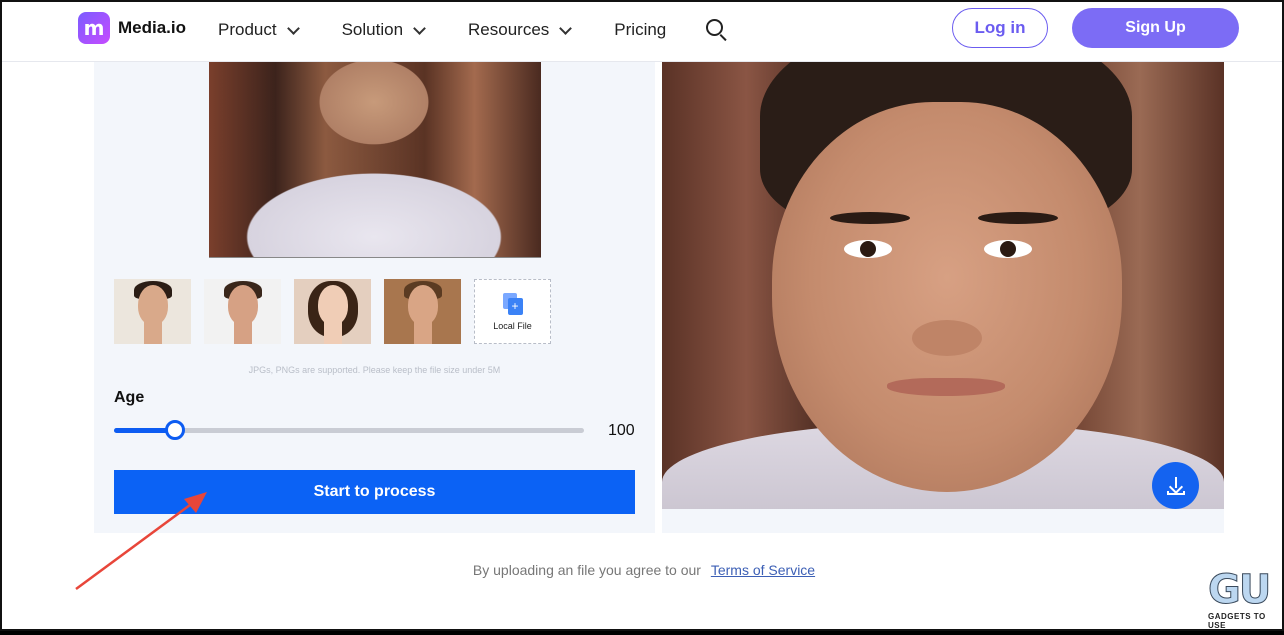  Describe the element at coordinates (1237, 621) in the screenshot. I see `watermark-tagline: GADGETS TO USE` at that location.